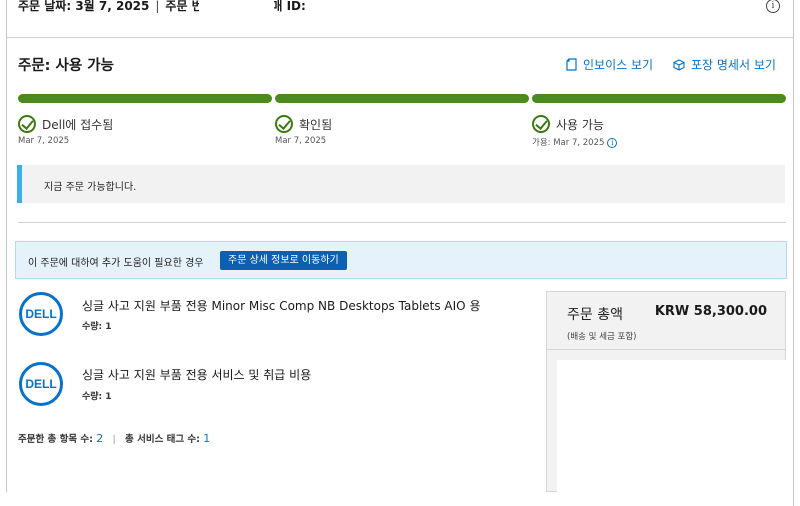 The image size is (800, 506). What do you see at coordinates (618, 65) in the screenshot?
I see `view-invoice-label: 인보이스 보기` at bounding box center [618, 65].